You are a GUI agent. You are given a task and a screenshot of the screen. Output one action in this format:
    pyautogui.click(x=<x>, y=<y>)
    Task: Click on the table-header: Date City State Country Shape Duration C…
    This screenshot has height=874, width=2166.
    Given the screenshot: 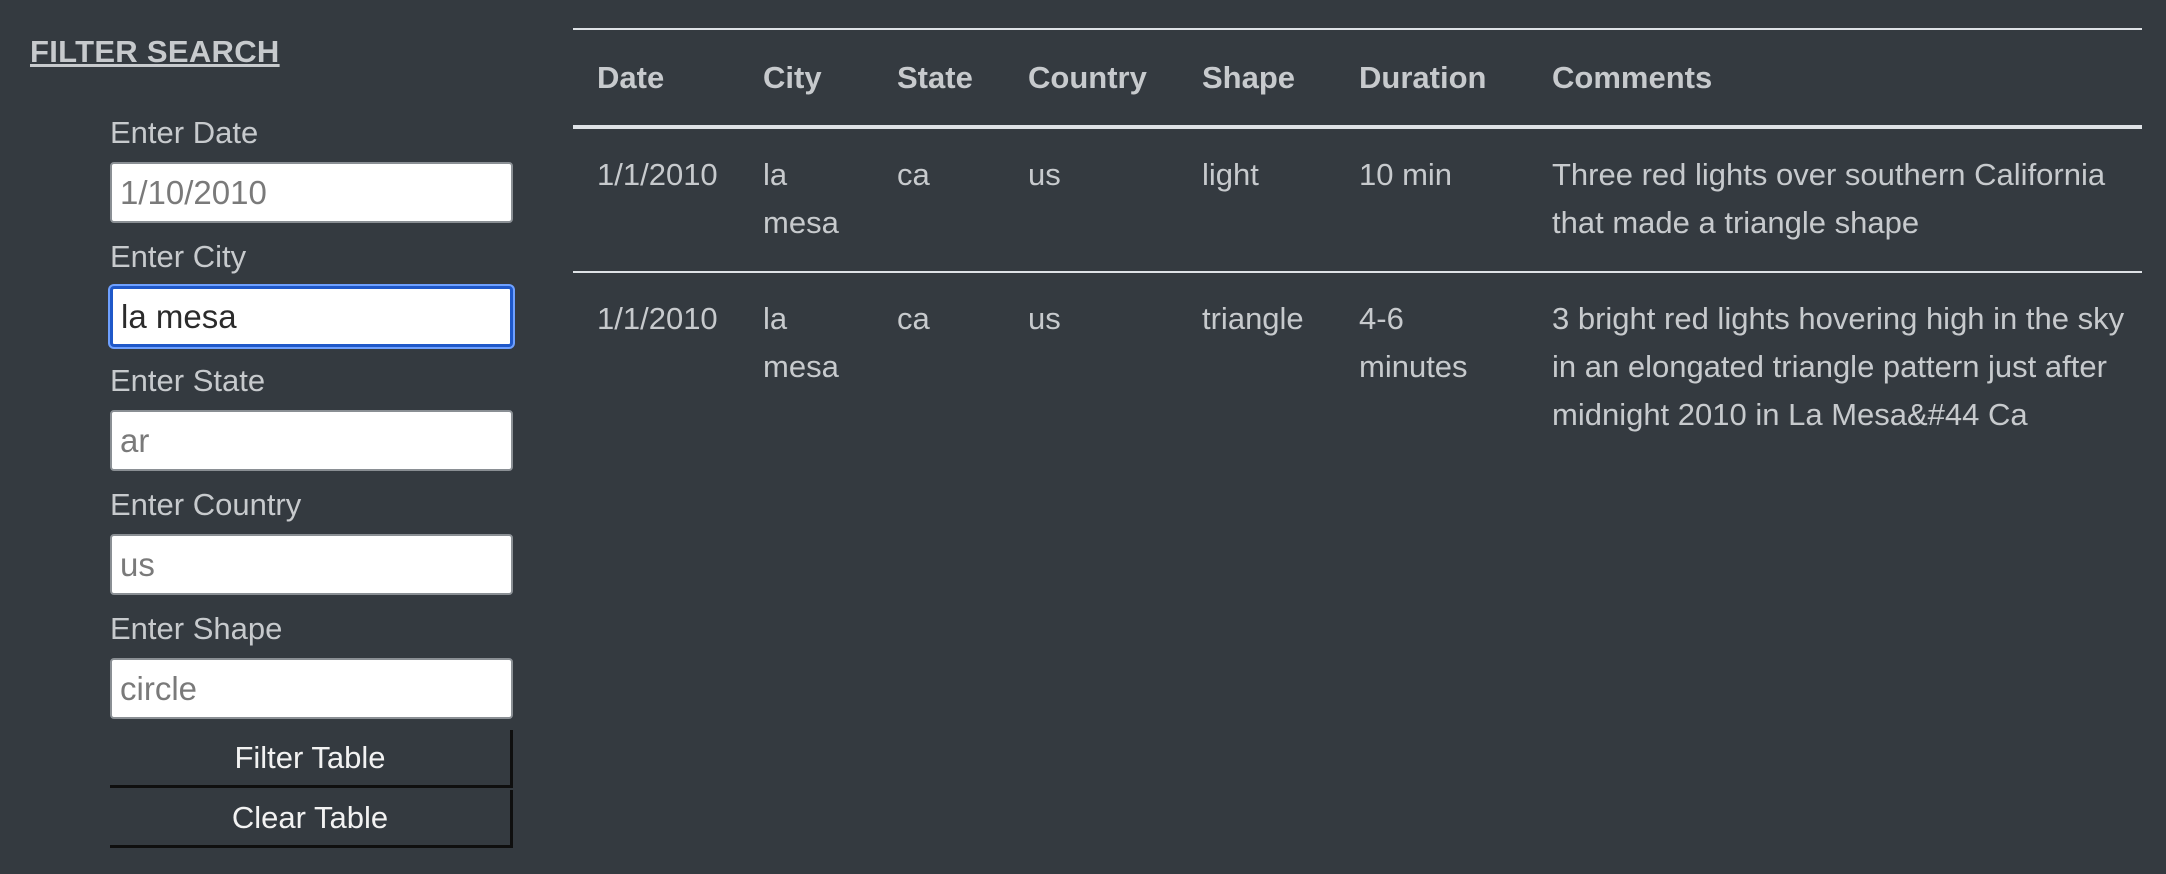 What is the action you would take?
    pyautogui.click(x=1357, y=78)
    